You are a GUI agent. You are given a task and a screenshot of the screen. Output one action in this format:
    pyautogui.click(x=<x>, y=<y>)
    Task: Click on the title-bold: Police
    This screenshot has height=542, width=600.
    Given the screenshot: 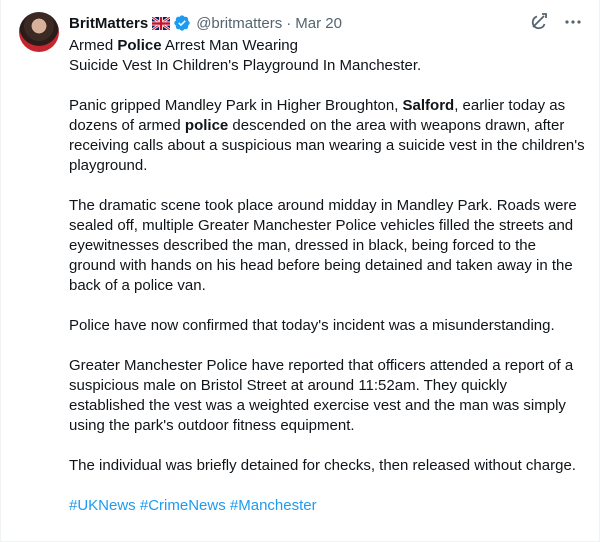 What is the action you would take?
    pyautogui.click(x=139, y=45)
    